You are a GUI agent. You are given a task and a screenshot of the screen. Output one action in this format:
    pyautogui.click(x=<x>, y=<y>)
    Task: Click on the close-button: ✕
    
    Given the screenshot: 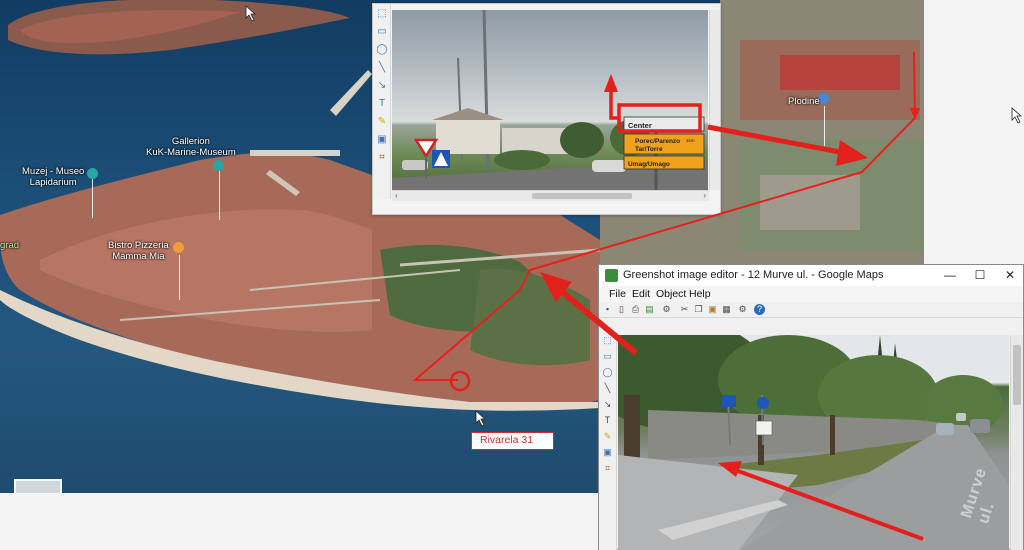 What is the action you would take?
    pyautogui.click(x=1009, y=275)
    